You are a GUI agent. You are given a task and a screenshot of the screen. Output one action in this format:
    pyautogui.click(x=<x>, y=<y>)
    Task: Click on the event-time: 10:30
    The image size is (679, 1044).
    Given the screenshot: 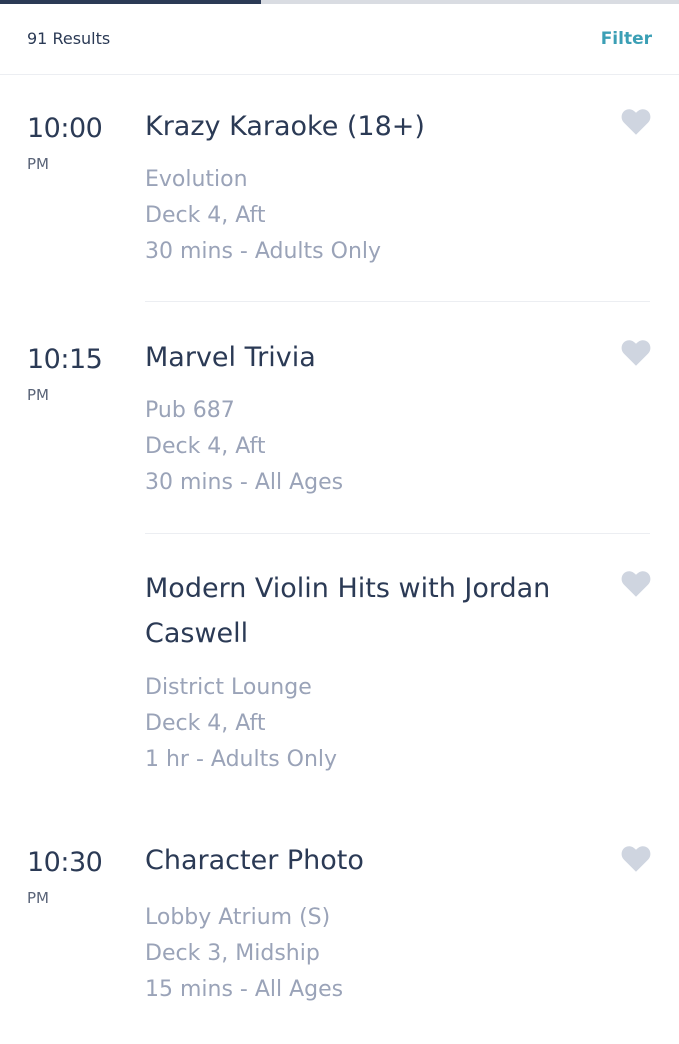 What is the action you would take?
    pyautogui.click(x=65, y=862)
    